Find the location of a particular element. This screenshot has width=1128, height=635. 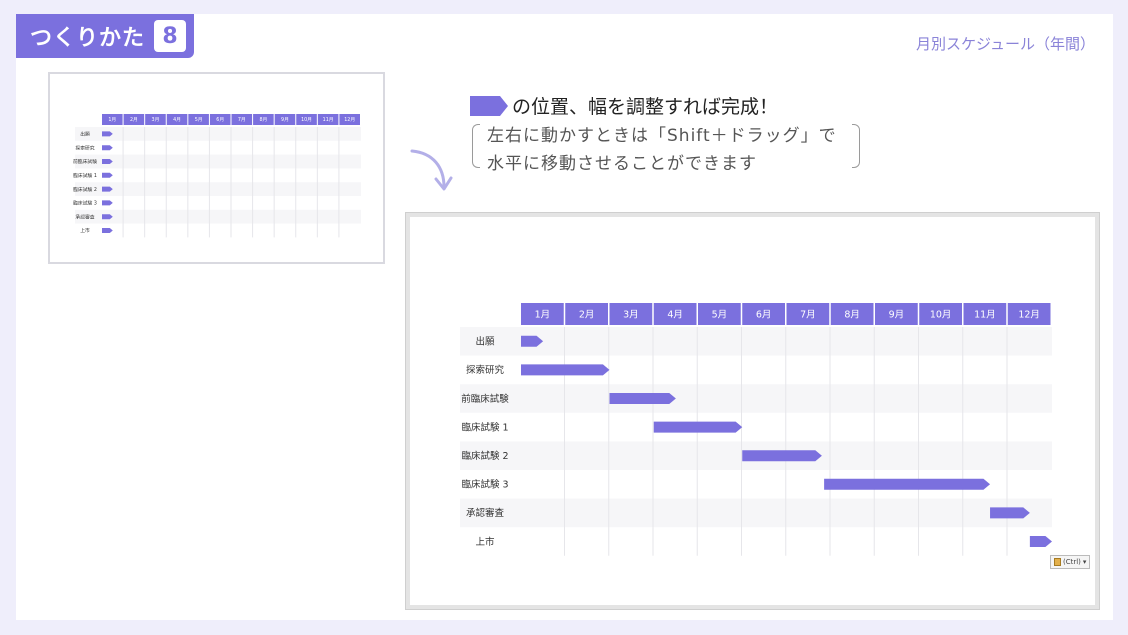

curved-arrow-icon is located at coordinates (431, 170).